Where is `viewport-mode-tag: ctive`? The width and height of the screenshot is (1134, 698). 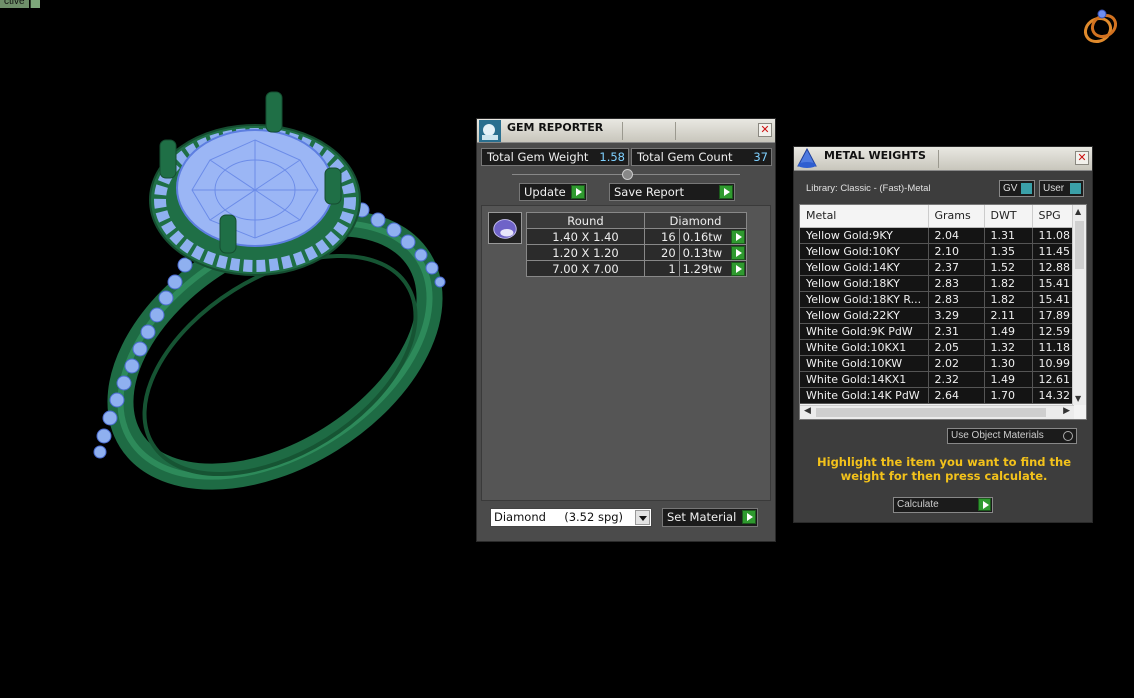 viewport-mode-tag: ctive is located at coordinates (14, 4).